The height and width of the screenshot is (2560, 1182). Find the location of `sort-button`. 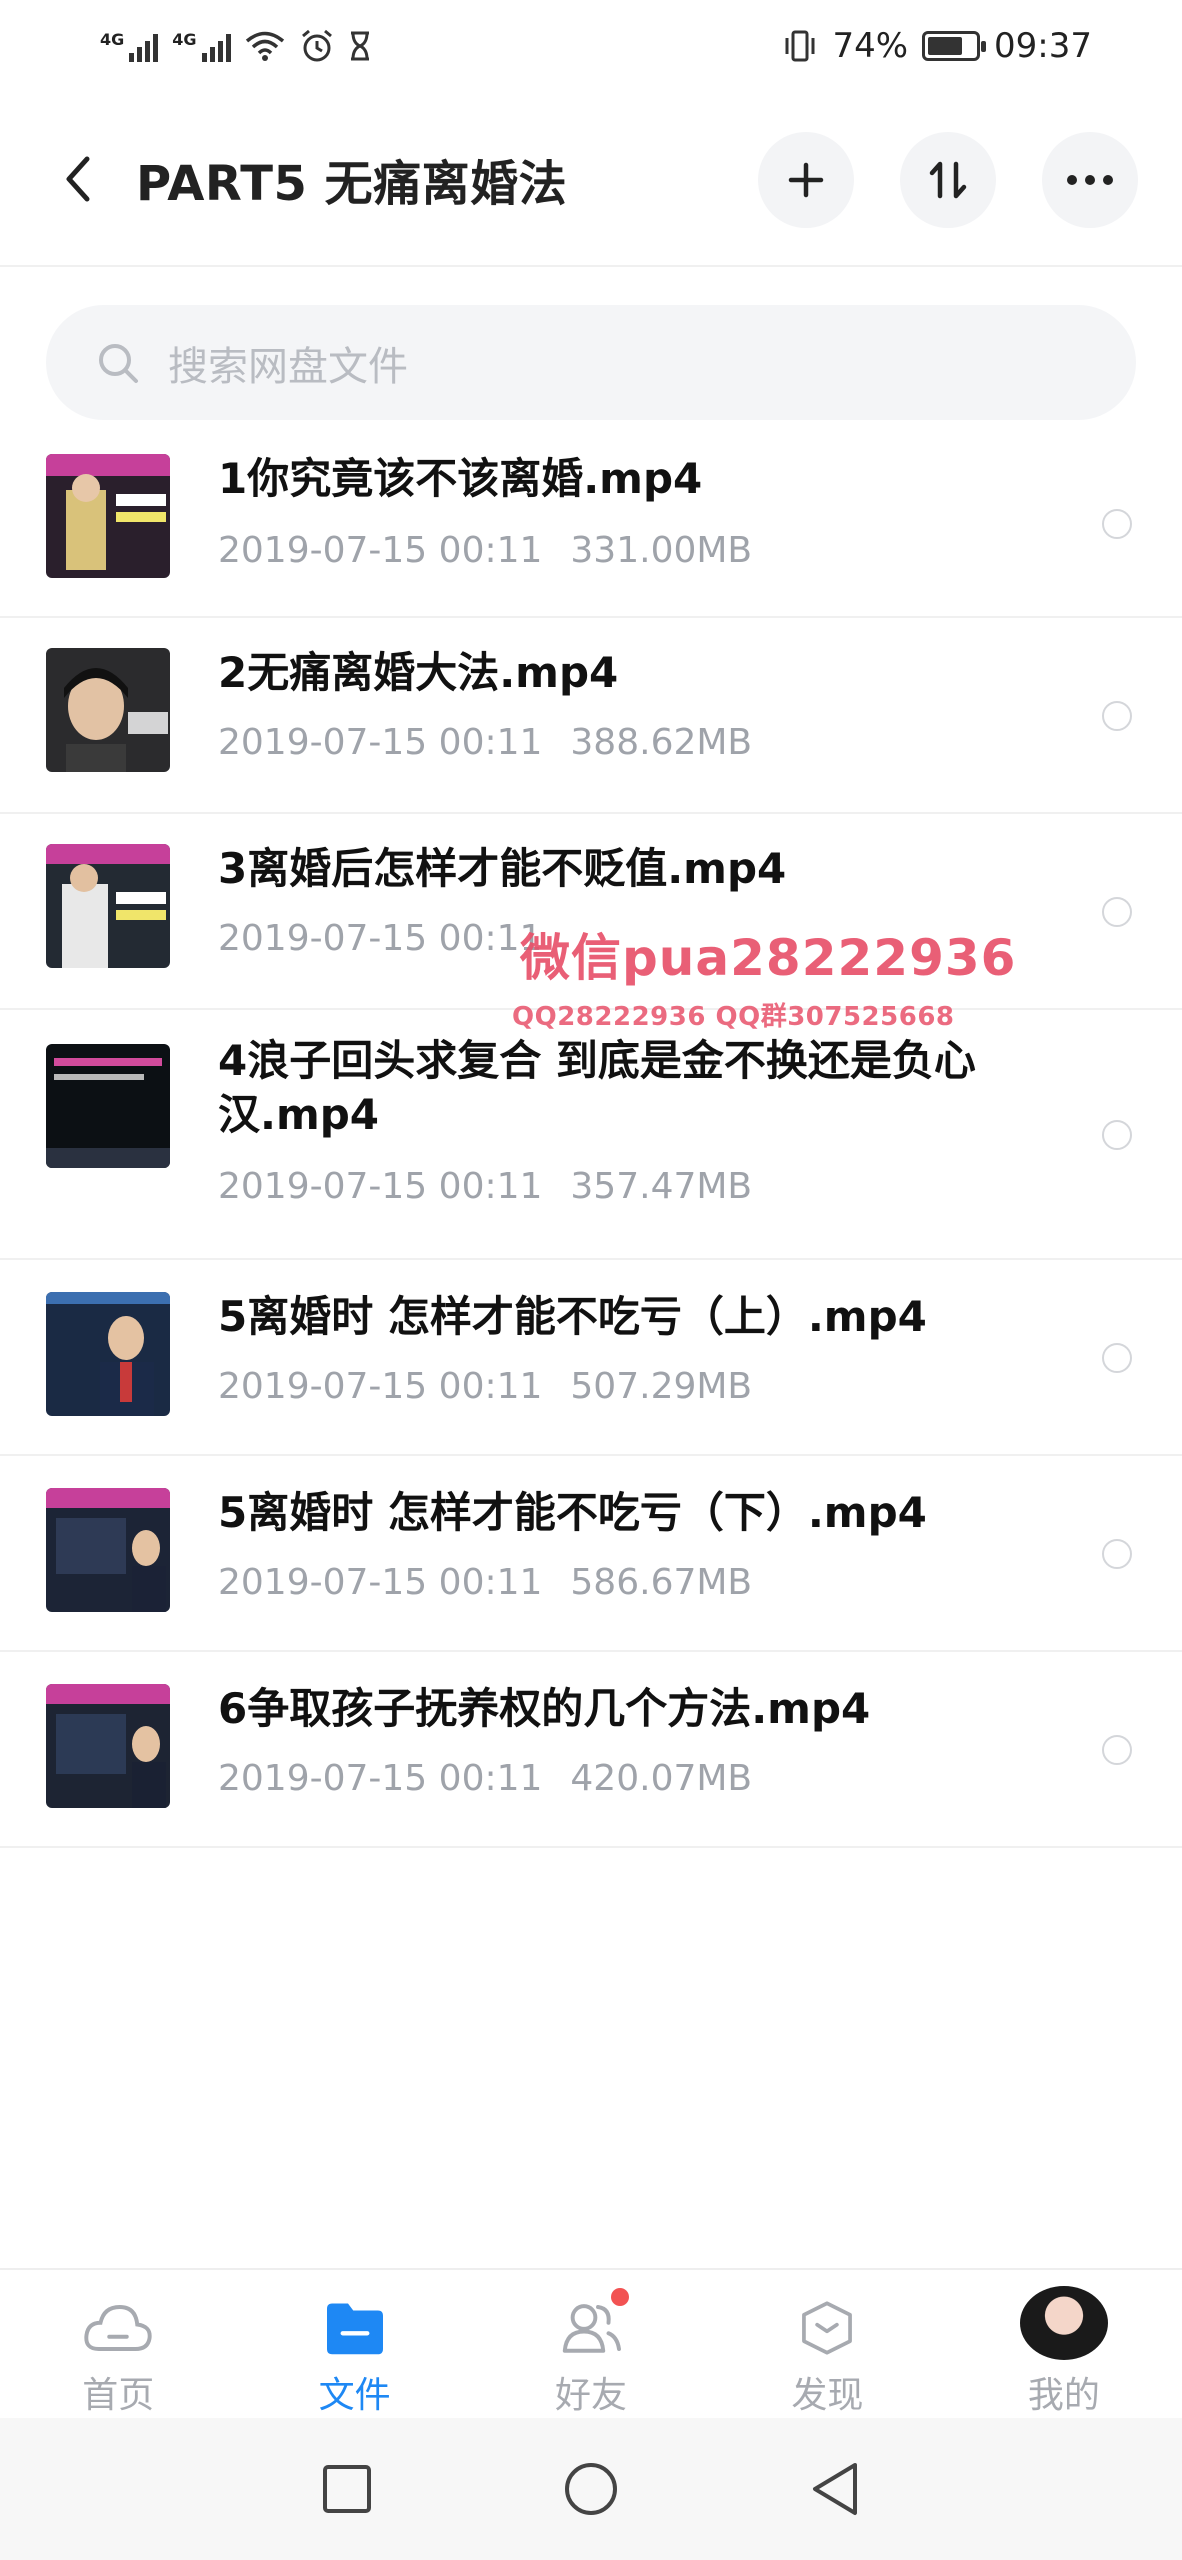

sort-button is located at coordinates (948, 180).